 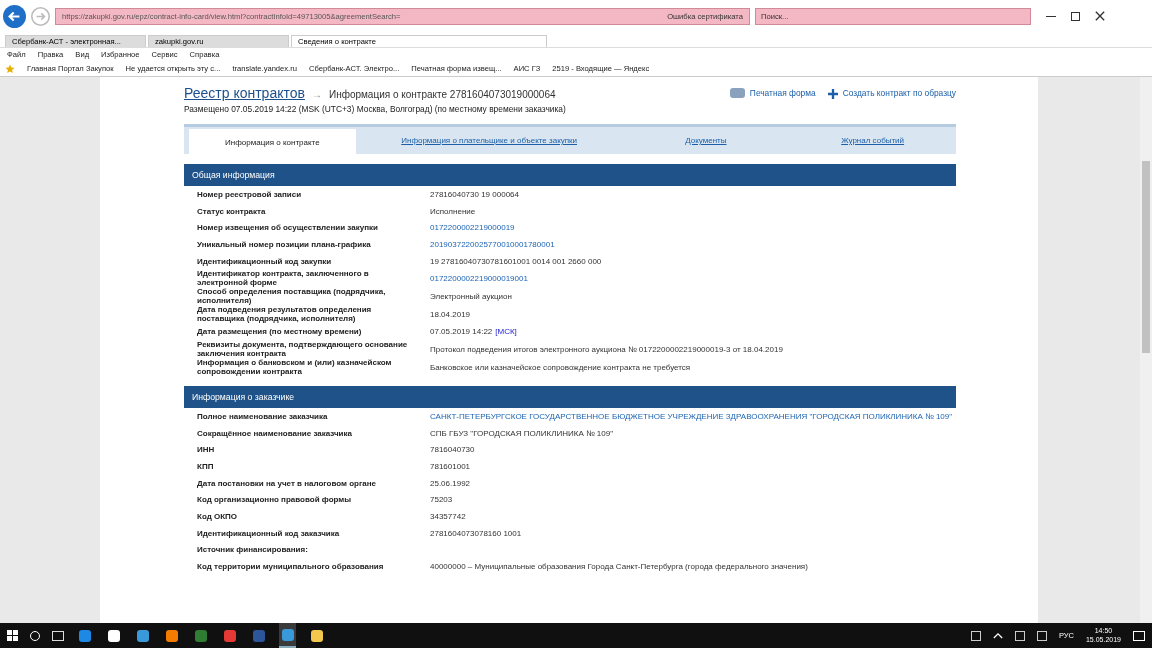 I want to click on field-label: Идентификационный код заказчика, so click(x=269, y=533).